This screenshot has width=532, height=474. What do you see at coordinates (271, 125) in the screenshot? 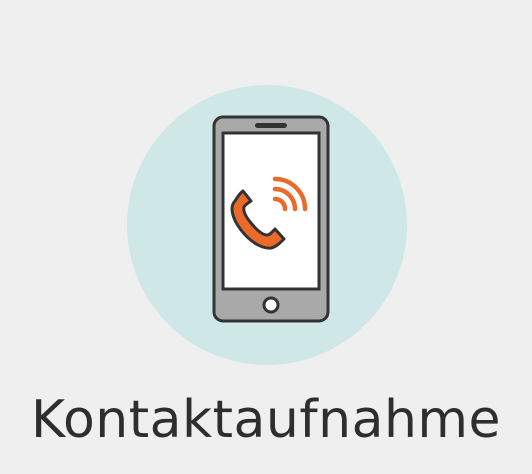
I see `speaker-slot` at bounding box center [271, 125].